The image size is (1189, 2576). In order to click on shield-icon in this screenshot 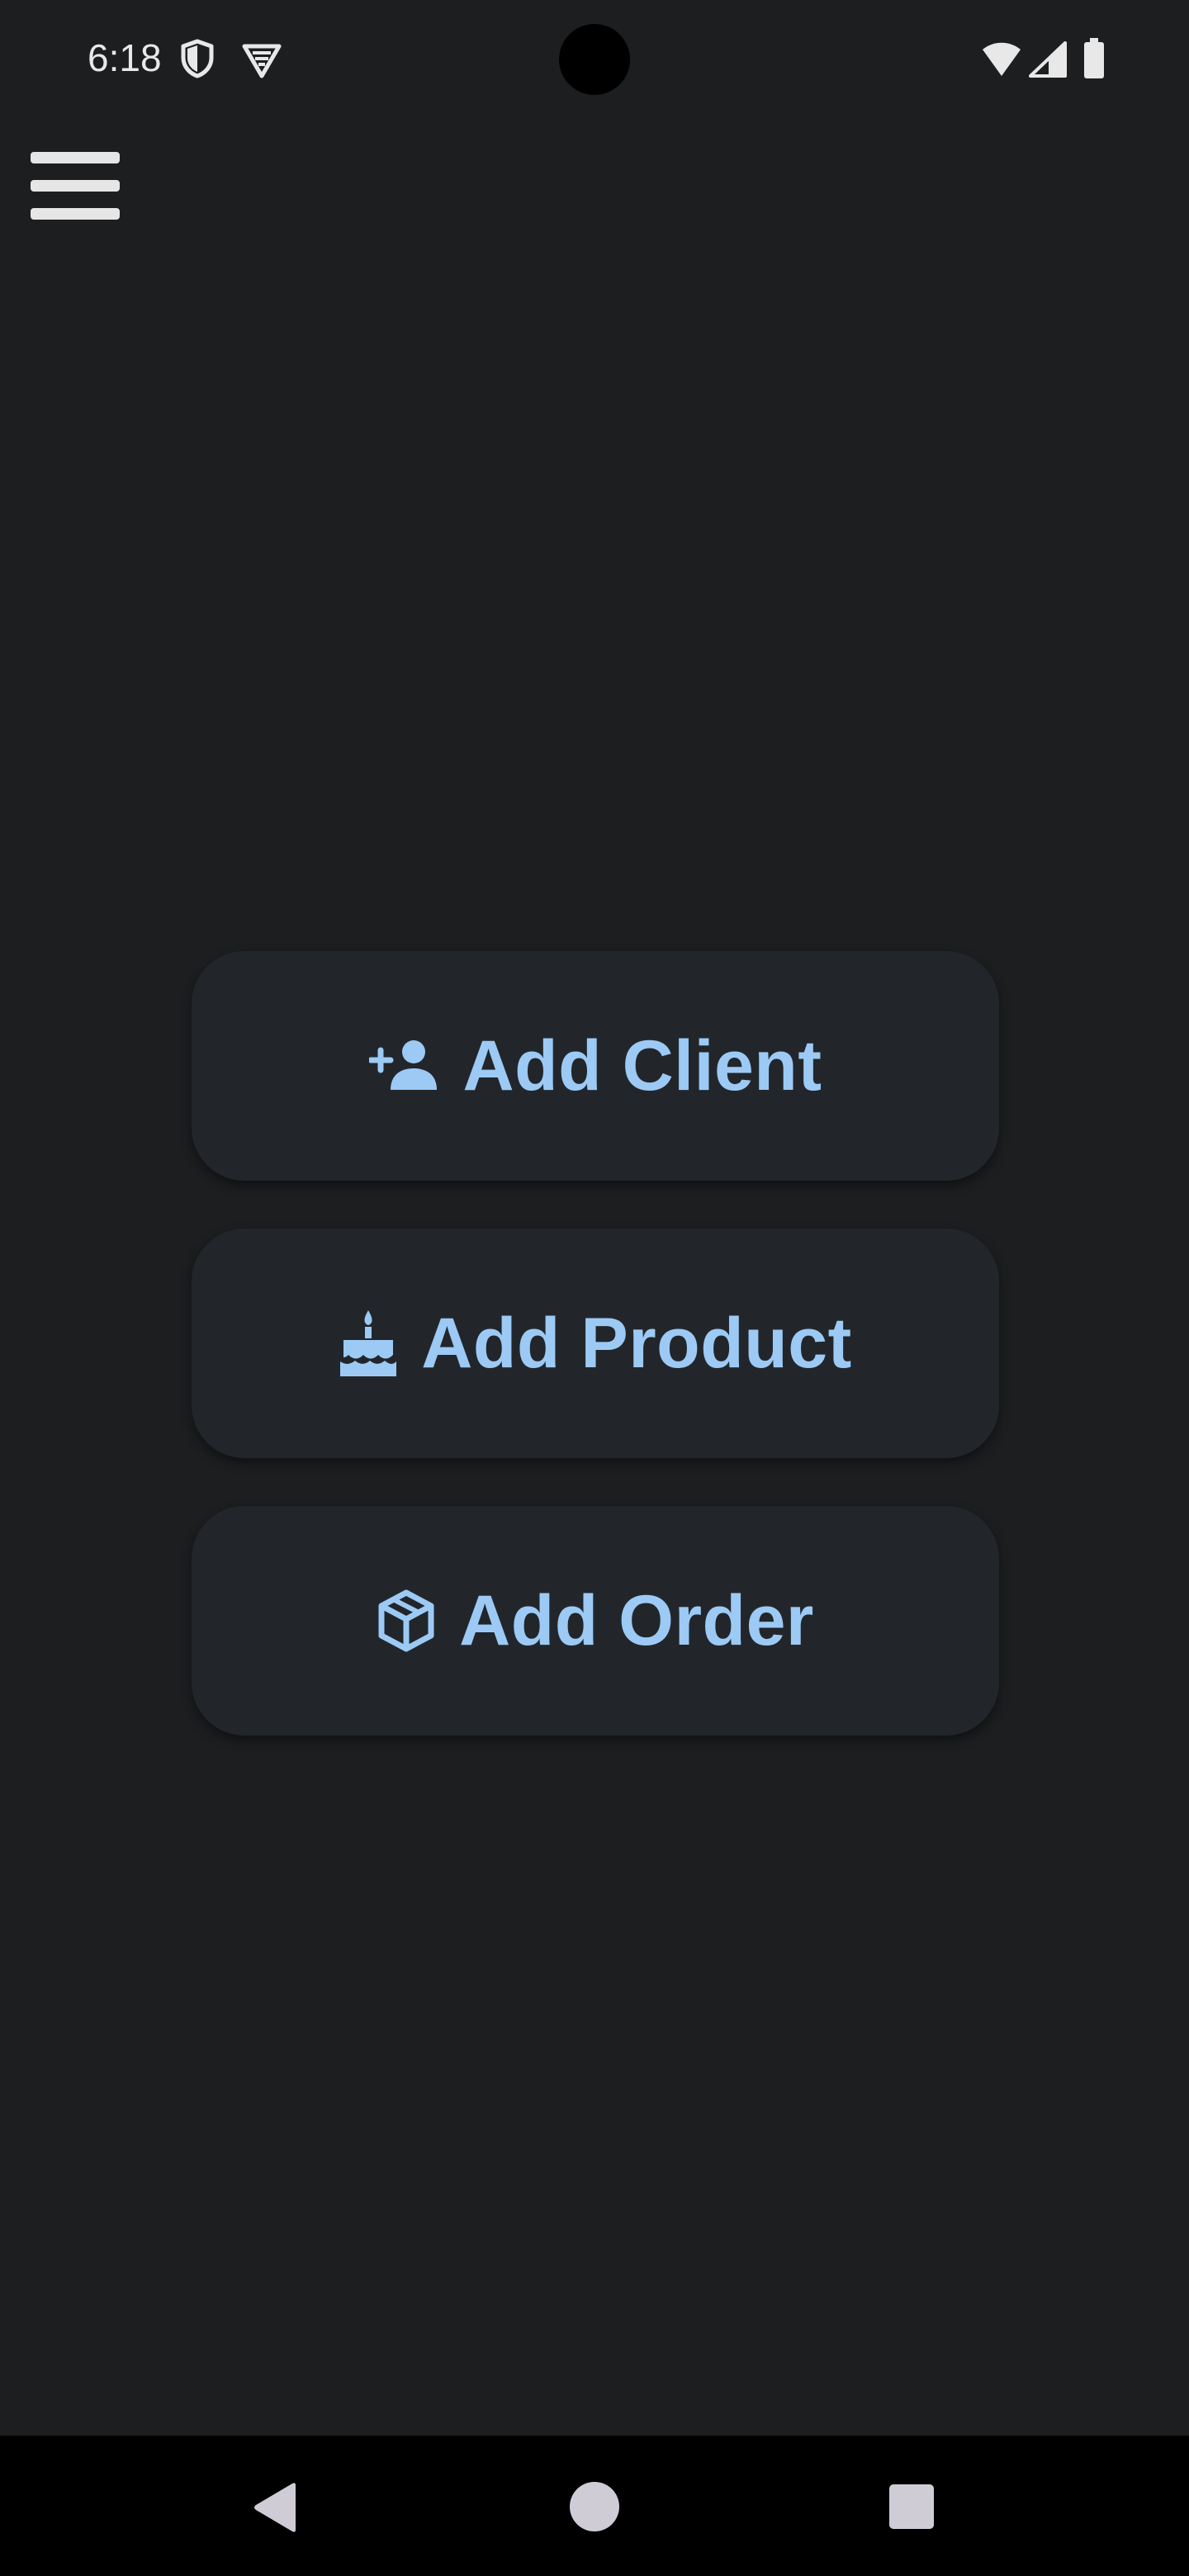, I will do `click(197, 58)`.